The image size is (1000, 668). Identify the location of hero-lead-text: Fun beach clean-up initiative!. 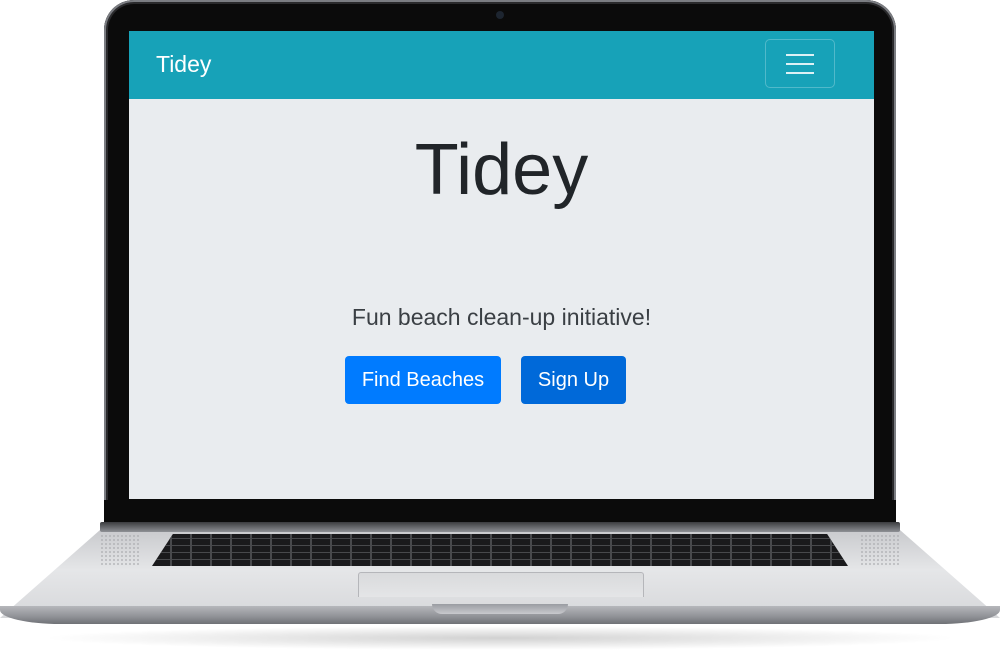
(501, 317).